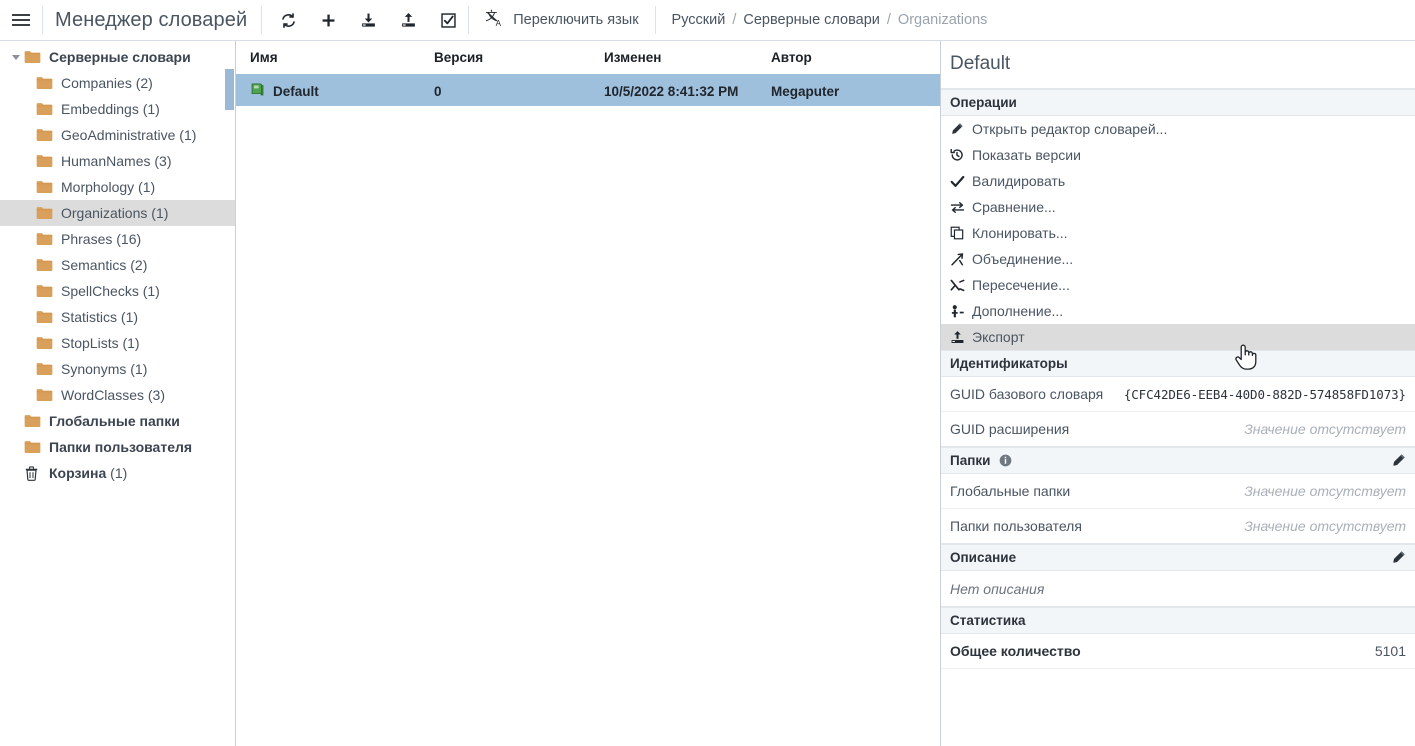 This screenshot has height=746, width=1415. I want to click on sidebar-item-semantics: Semantics (2), so click(117, 265).